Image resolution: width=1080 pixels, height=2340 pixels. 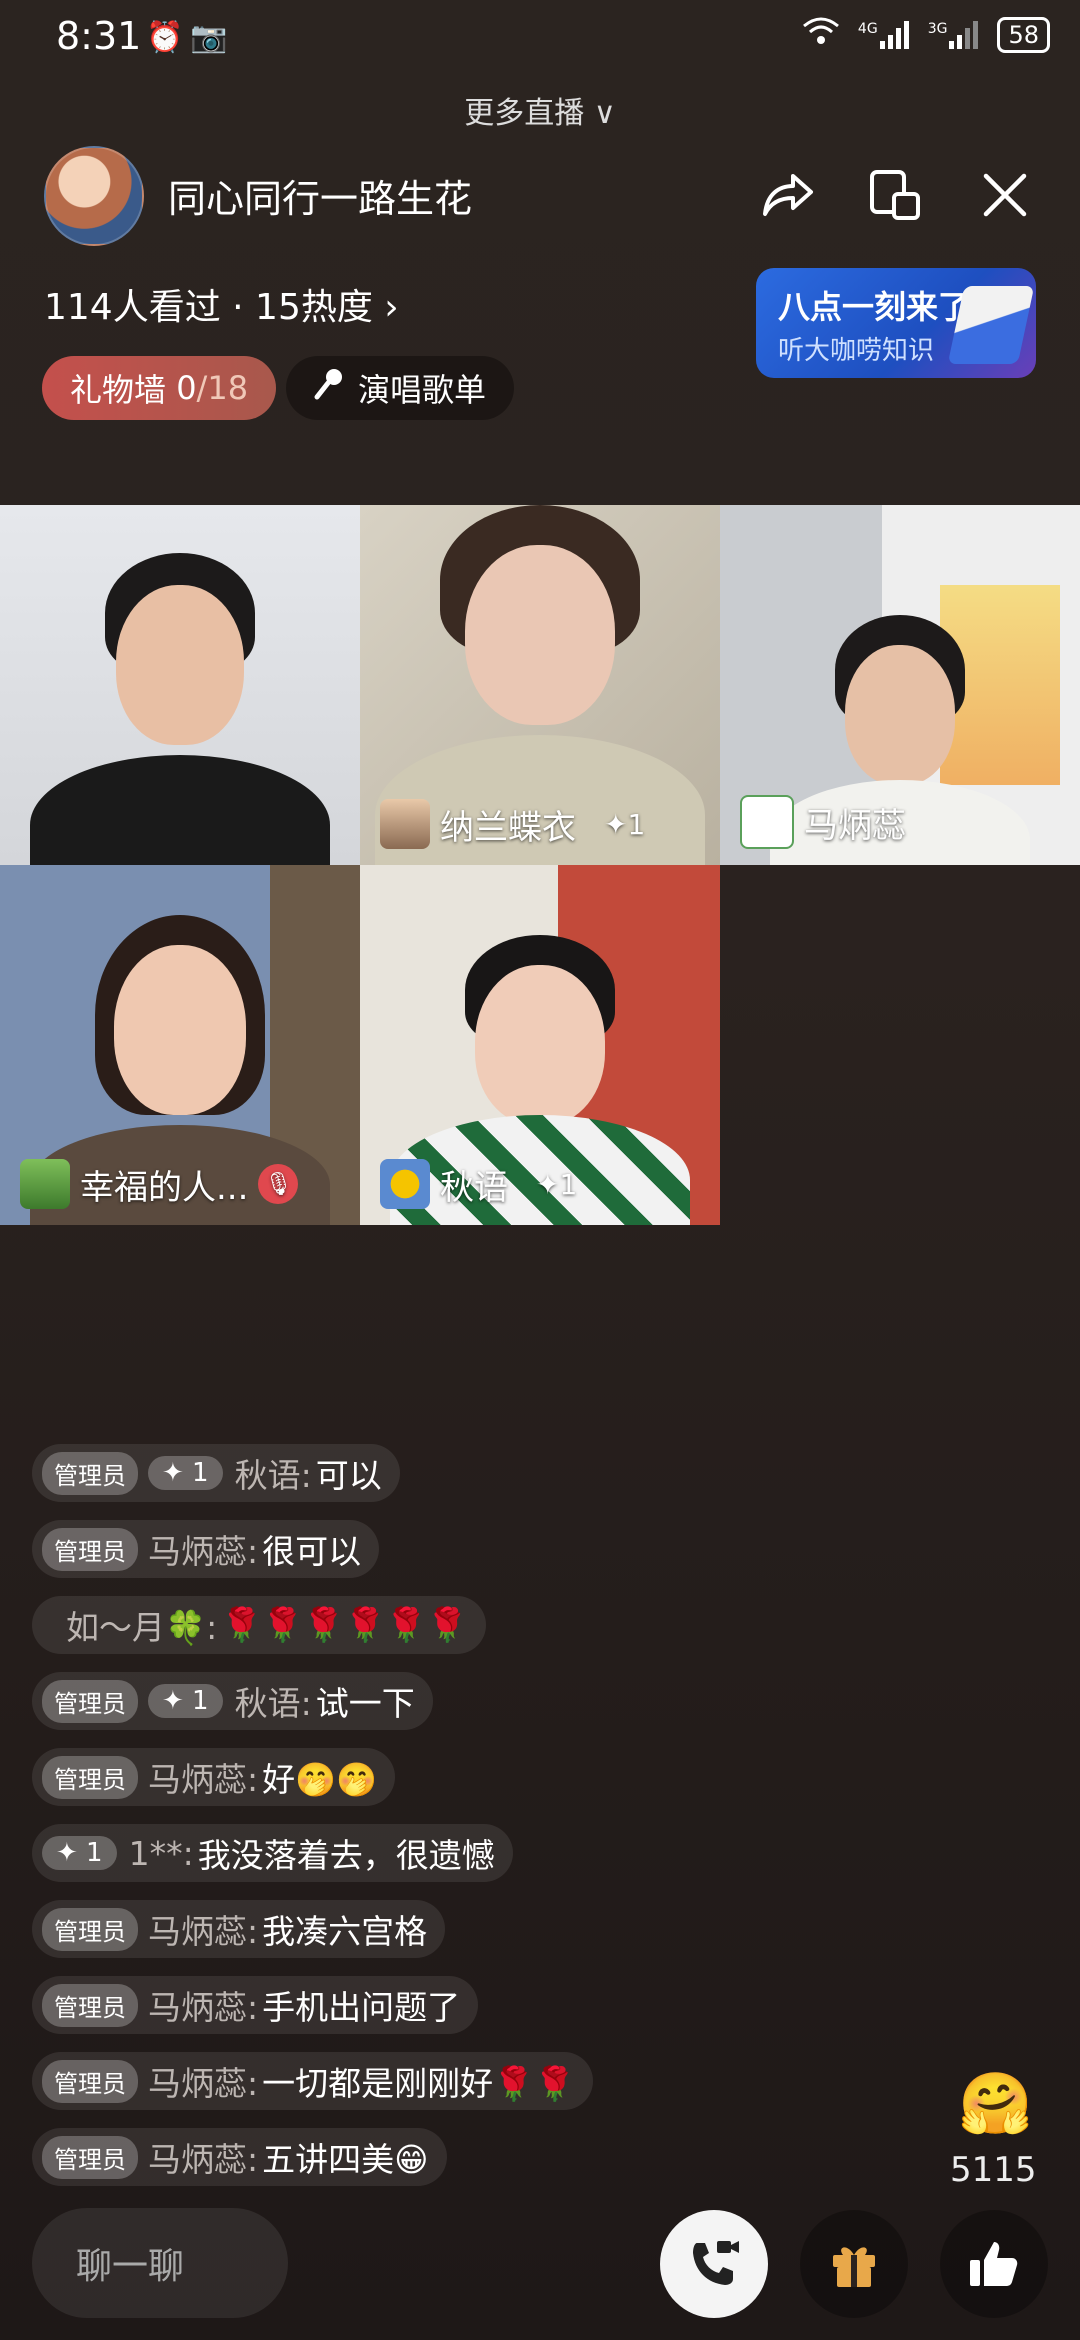 I want to click on camera-icon: 📷, so click(x=209, y=37).